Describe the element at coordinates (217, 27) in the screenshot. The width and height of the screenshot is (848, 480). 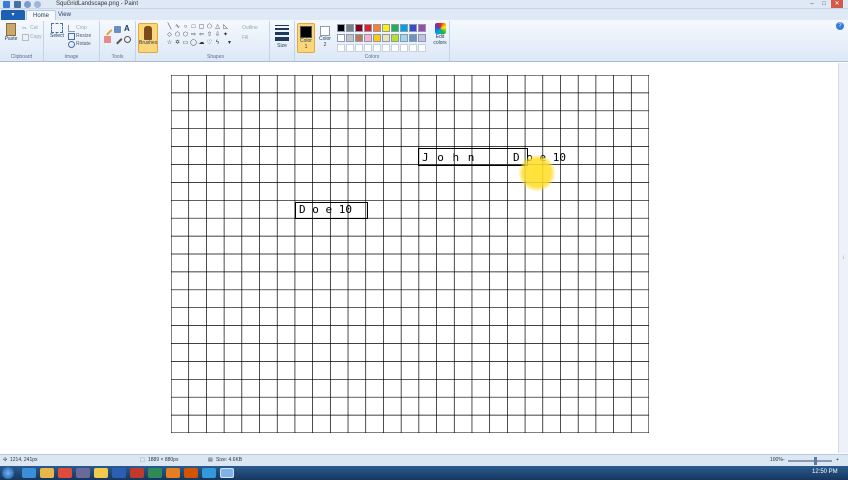
I see `triangle-shape-icon: △` at that location.